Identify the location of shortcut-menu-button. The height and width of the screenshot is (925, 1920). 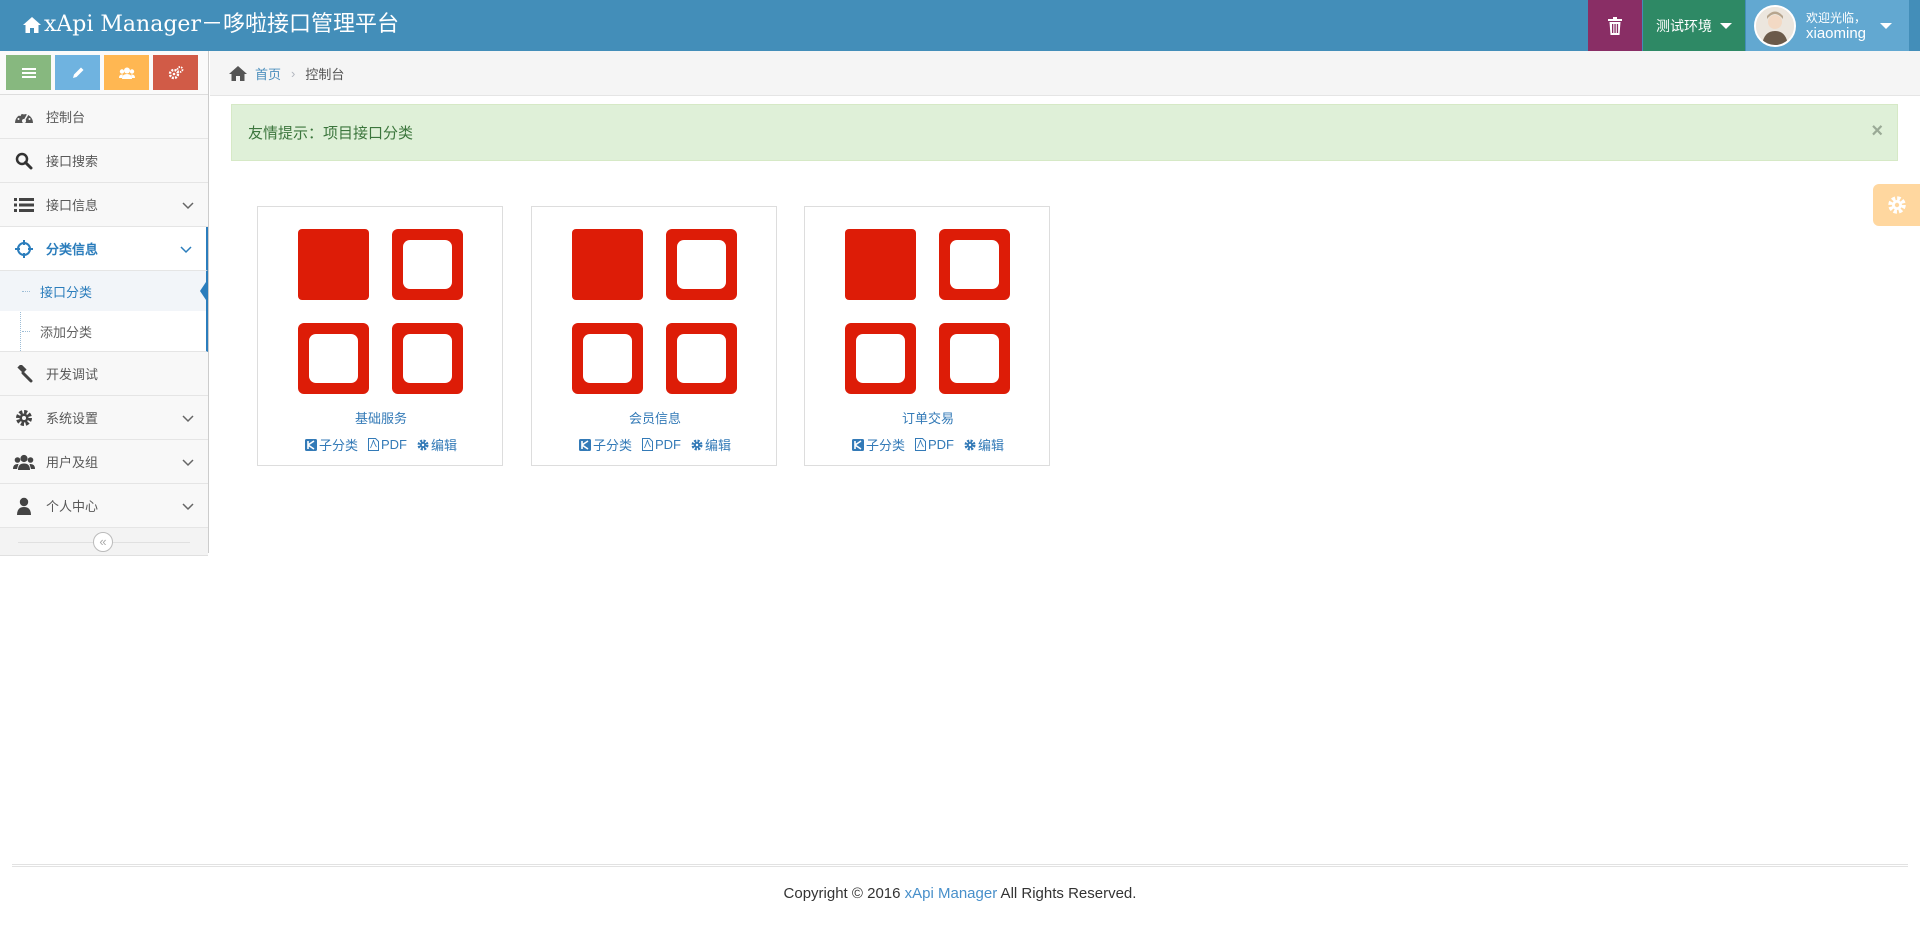
(28, 72).